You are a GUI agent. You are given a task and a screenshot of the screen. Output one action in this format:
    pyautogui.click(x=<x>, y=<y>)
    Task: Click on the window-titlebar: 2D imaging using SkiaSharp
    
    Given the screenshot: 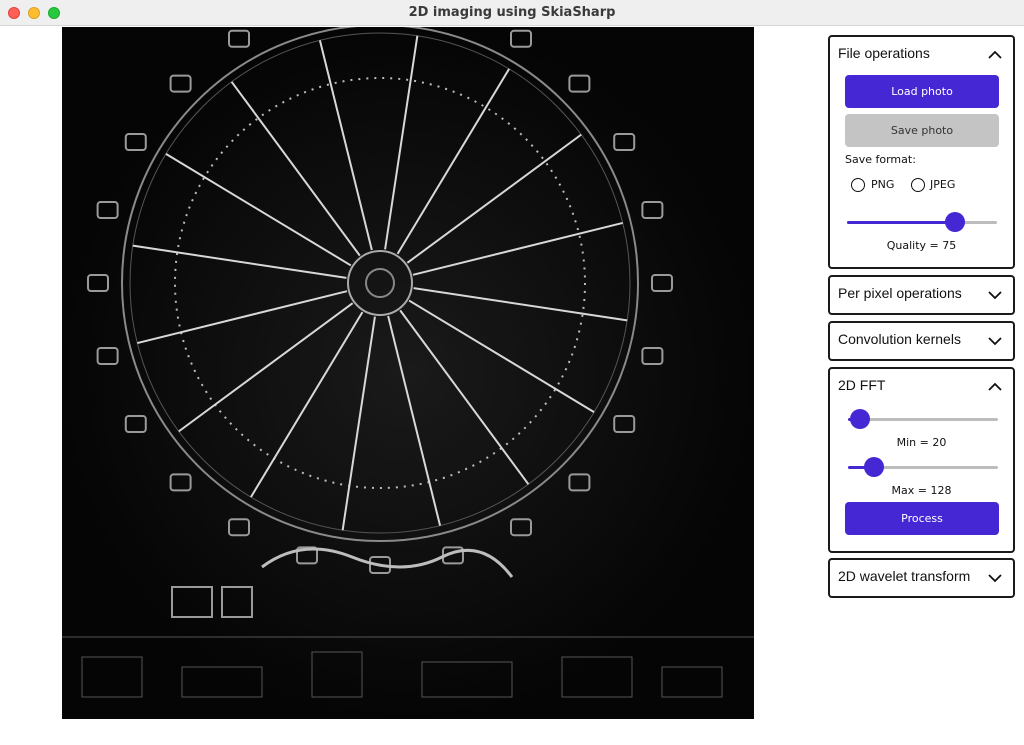 What is the action you would take?
    pyautogui.click(x=512, y=13)
    